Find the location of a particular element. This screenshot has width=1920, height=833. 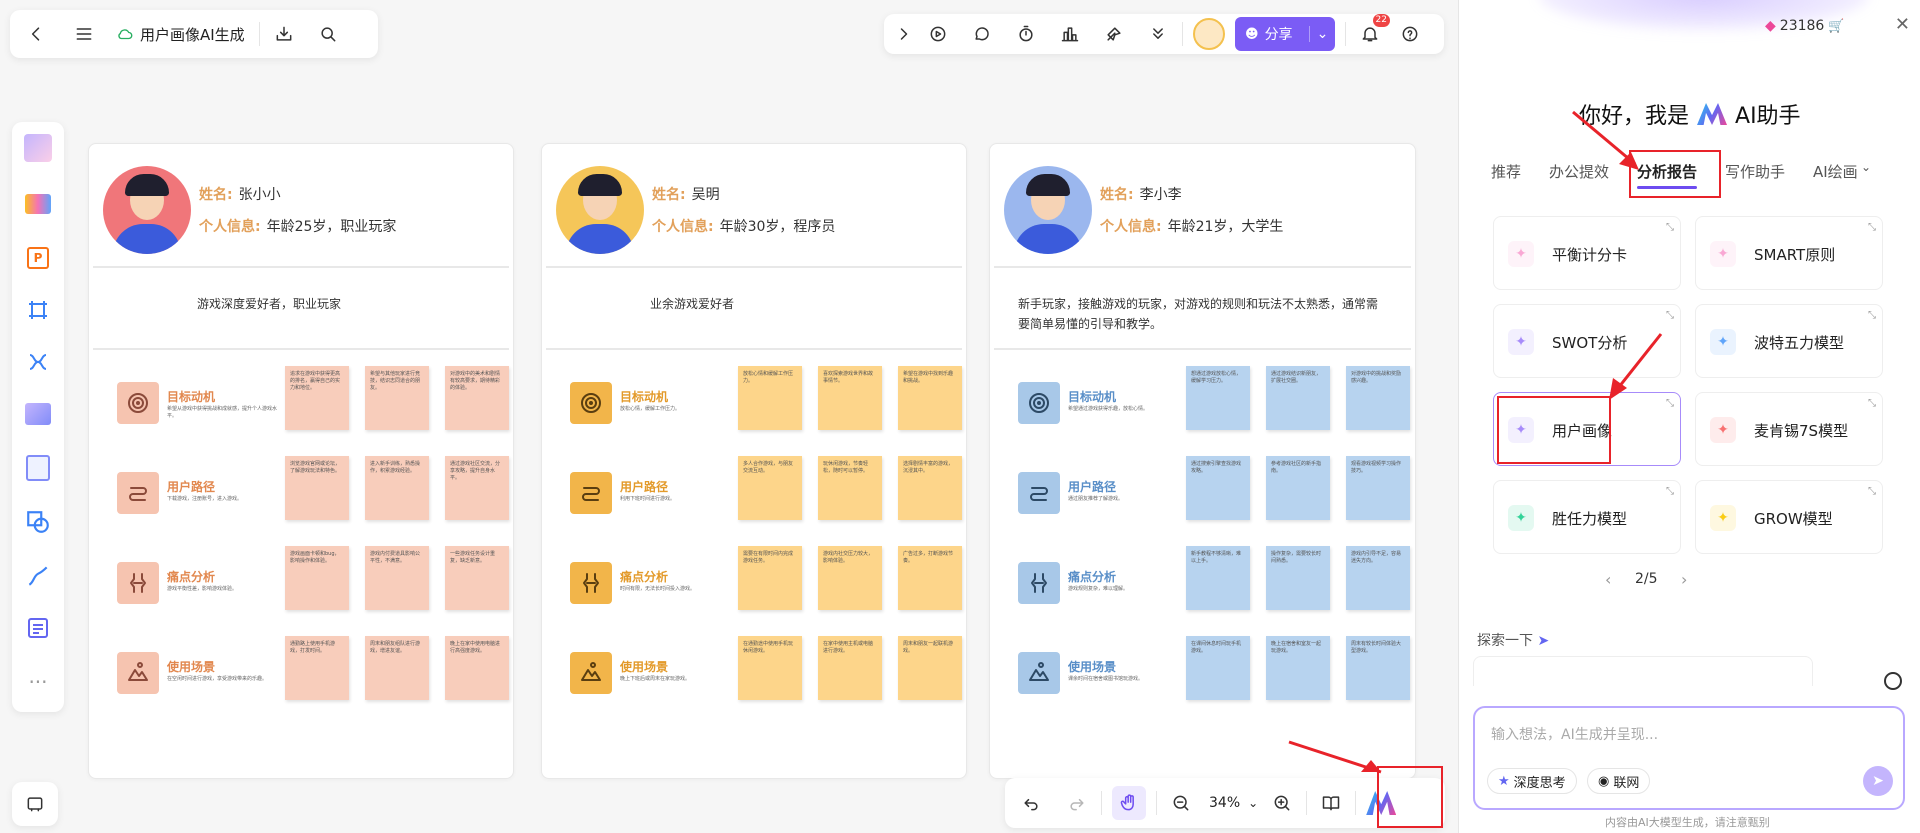

next-page-icon: › is located at coordinates (1684, 579).